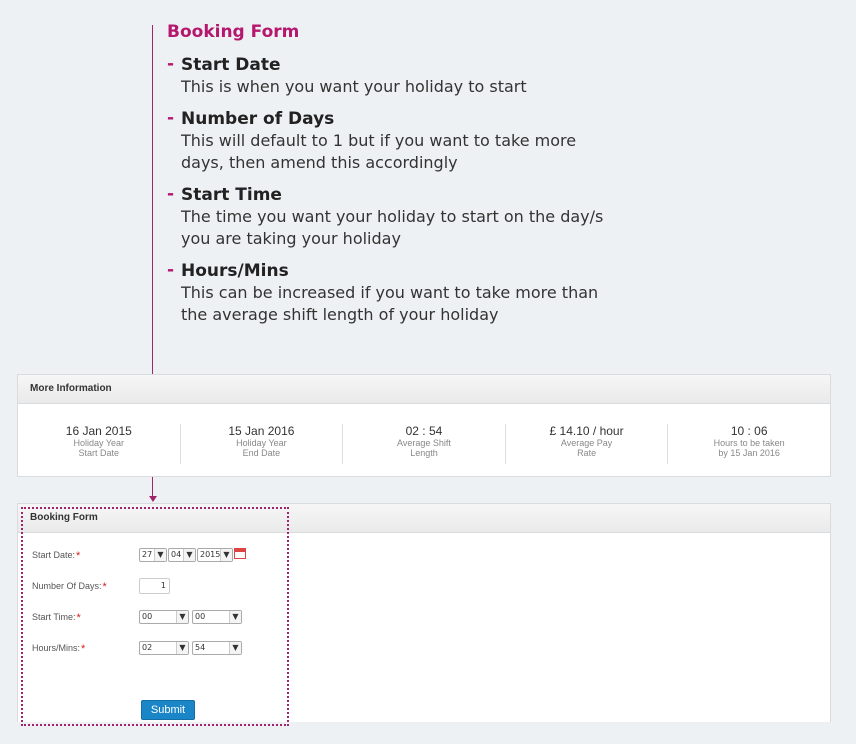 The image size is (856, 744). I want to click on info-value: 10 : 06, so click(749, 431).